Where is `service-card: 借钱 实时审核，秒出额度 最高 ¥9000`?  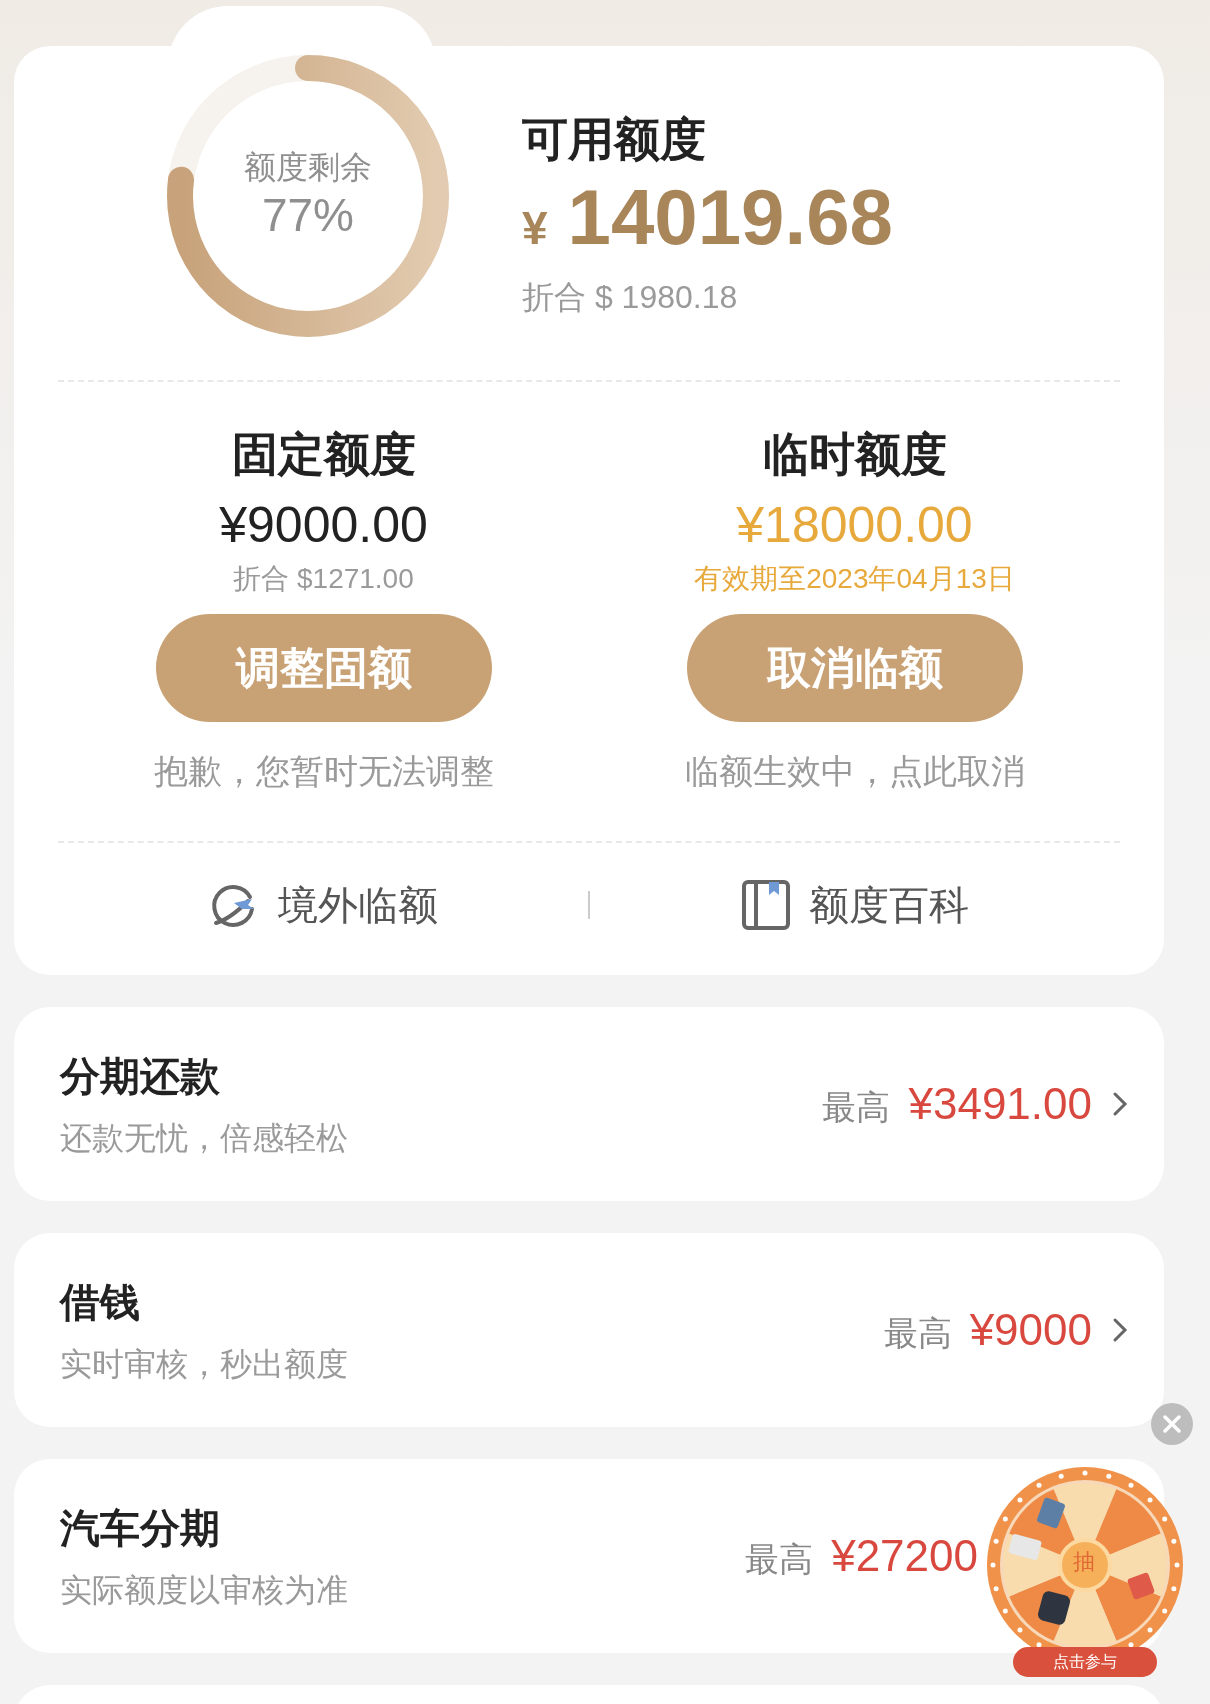 service-card: 借钱 实时审核，秒出额度 最高 ¥9000 is located at coordinates (589, 1330).